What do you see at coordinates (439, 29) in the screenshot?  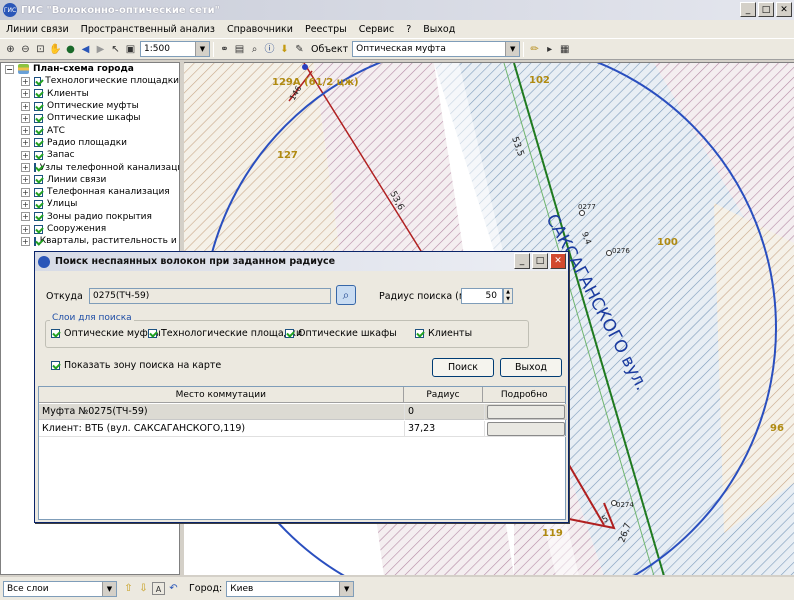 I see `menu-exit: Выход` at bounding box center [439, 29].